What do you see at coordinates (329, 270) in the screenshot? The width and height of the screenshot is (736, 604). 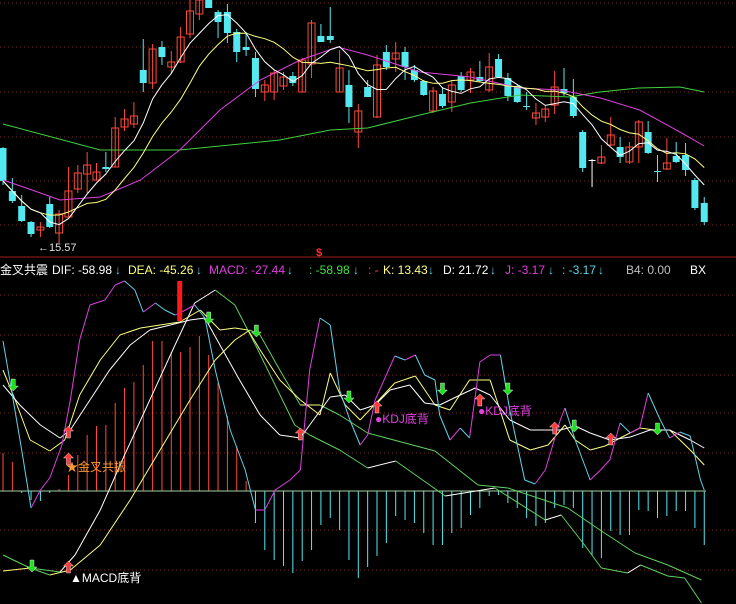 I see `value-1: : -58.98` at bounding box center [329, 270].